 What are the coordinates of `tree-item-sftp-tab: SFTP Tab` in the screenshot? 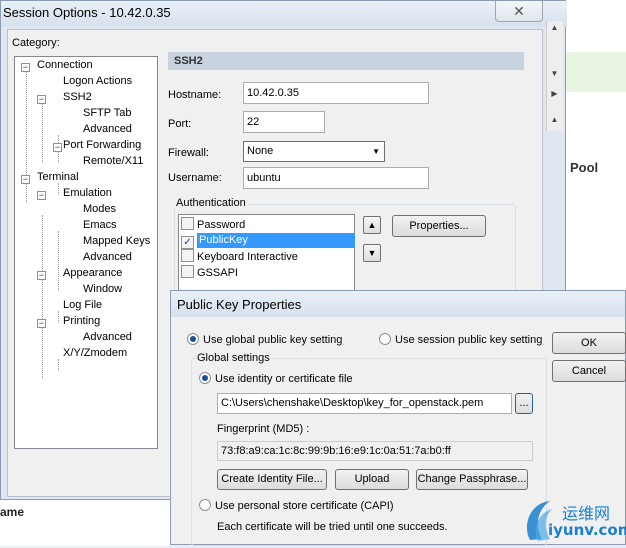 It's located at (107, 113).